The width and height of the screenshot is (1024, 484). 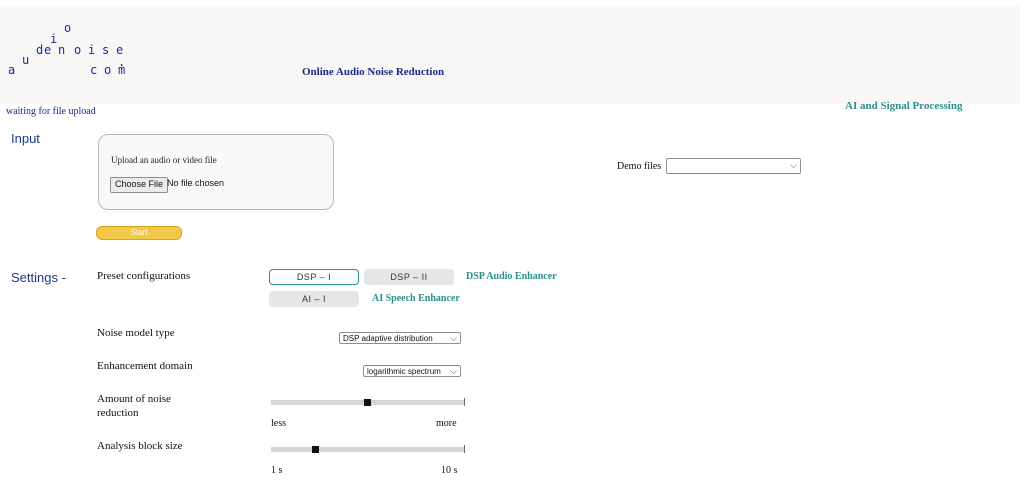 What do you see at coordinates (94, 70) in the screenshot?
I see `logo-letter: c` at bounding box center [94, 70].